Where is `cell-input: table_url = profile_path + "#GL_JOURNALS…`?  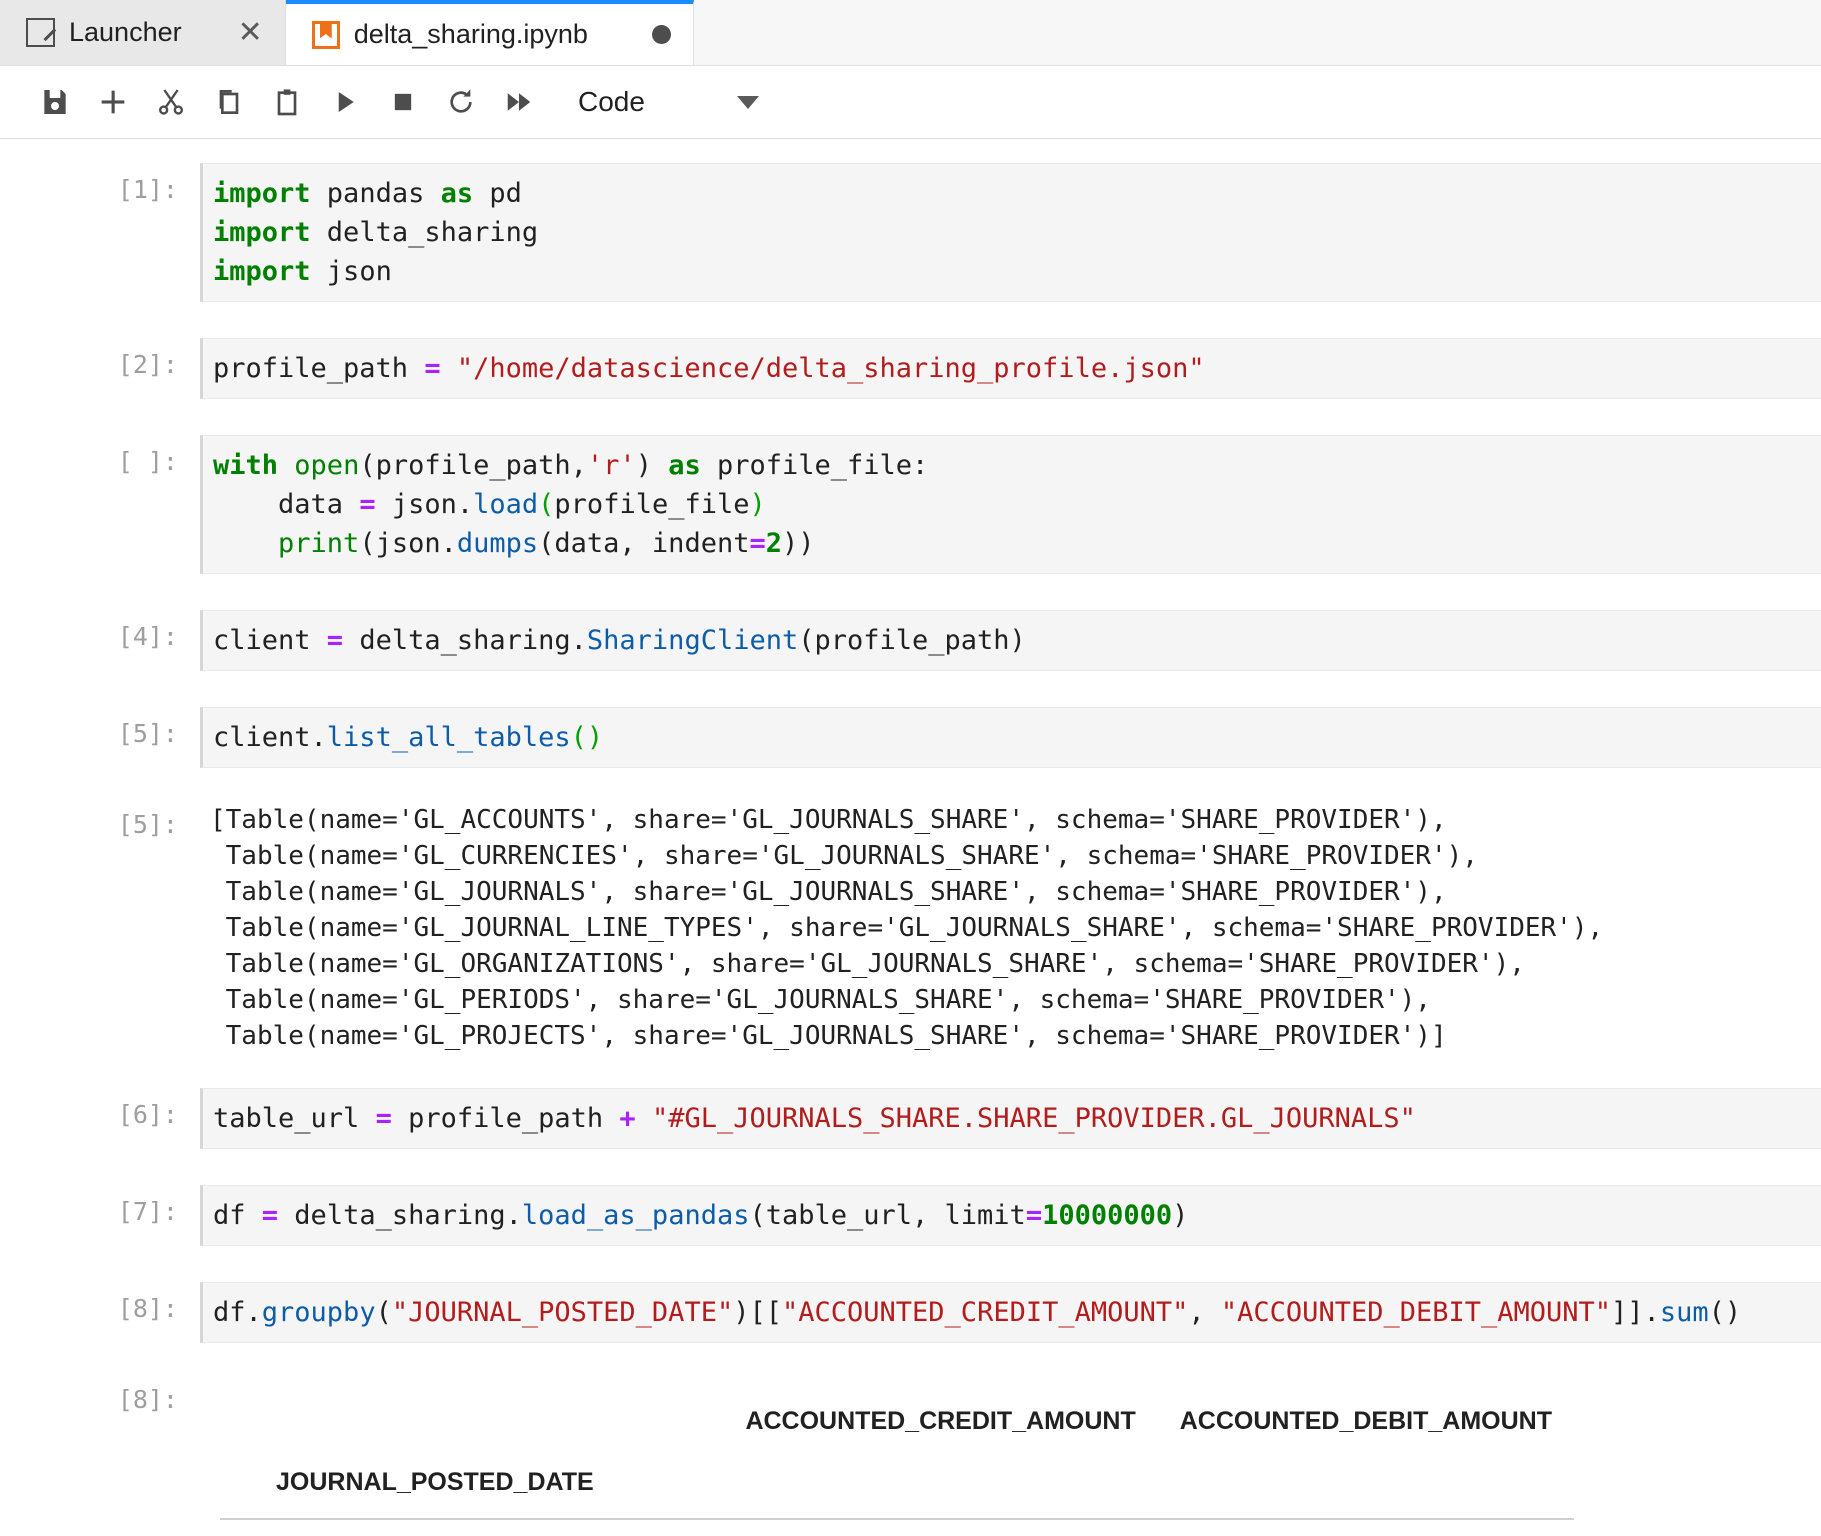 cell-input: table_url = profile_path + "#GL_JOURNALS… is located at coordinates (1010, 1118).